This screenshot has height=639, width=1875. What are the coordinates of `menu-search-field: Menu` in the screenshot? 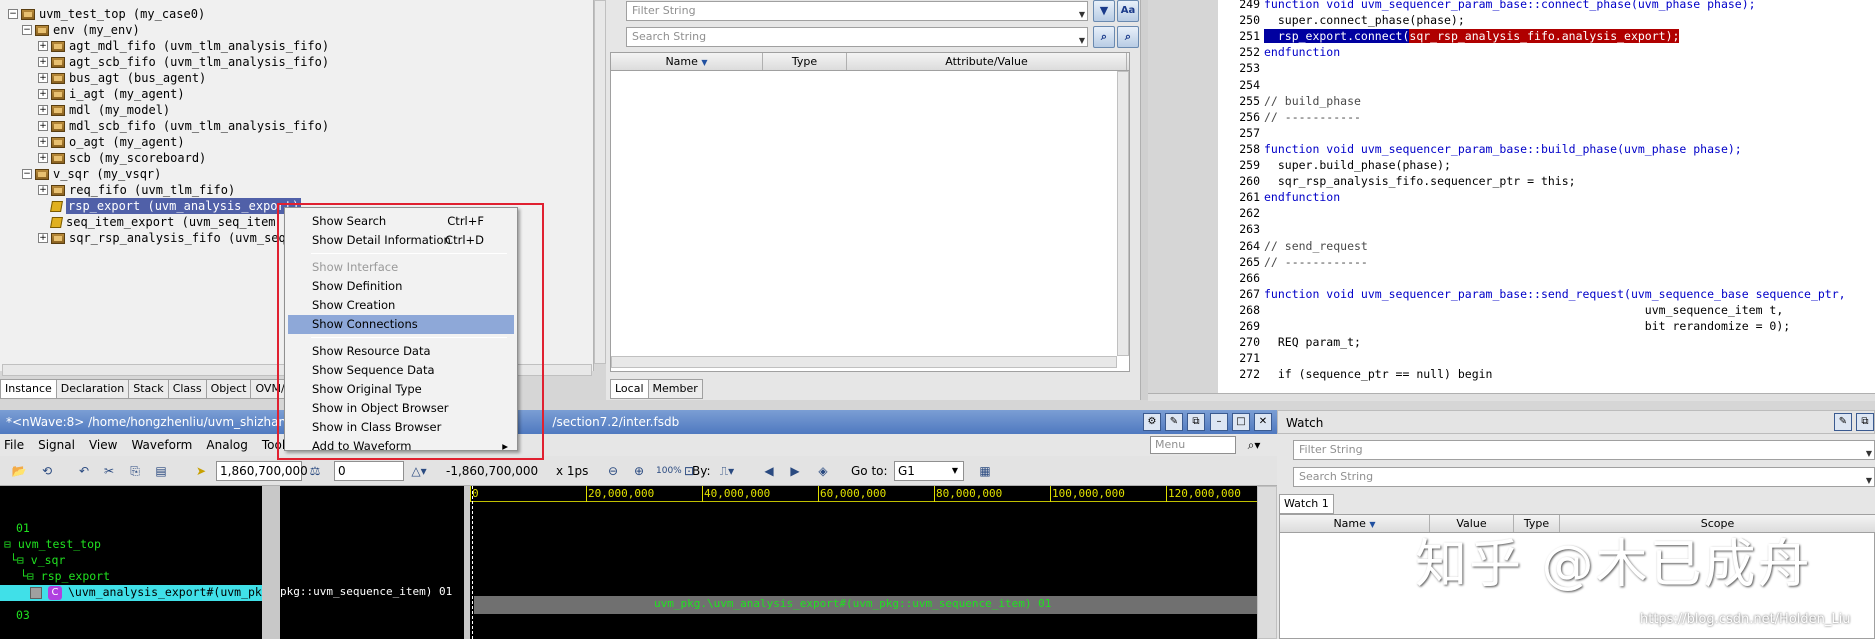 It's located at (1193, 445).